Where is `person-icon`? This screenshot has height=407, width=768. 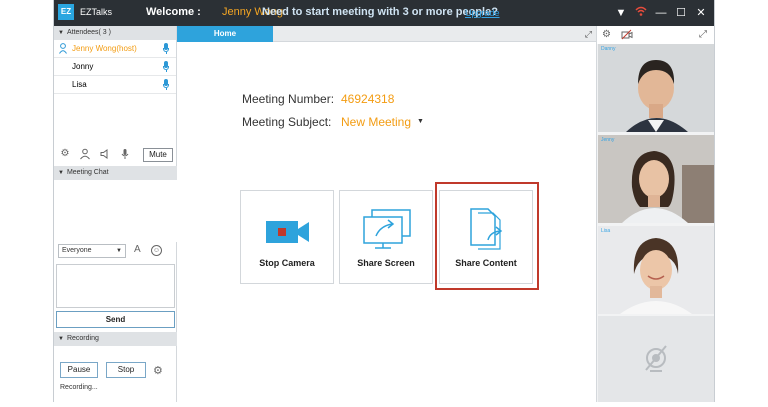 person-icon is located at coordinates (63, 48).